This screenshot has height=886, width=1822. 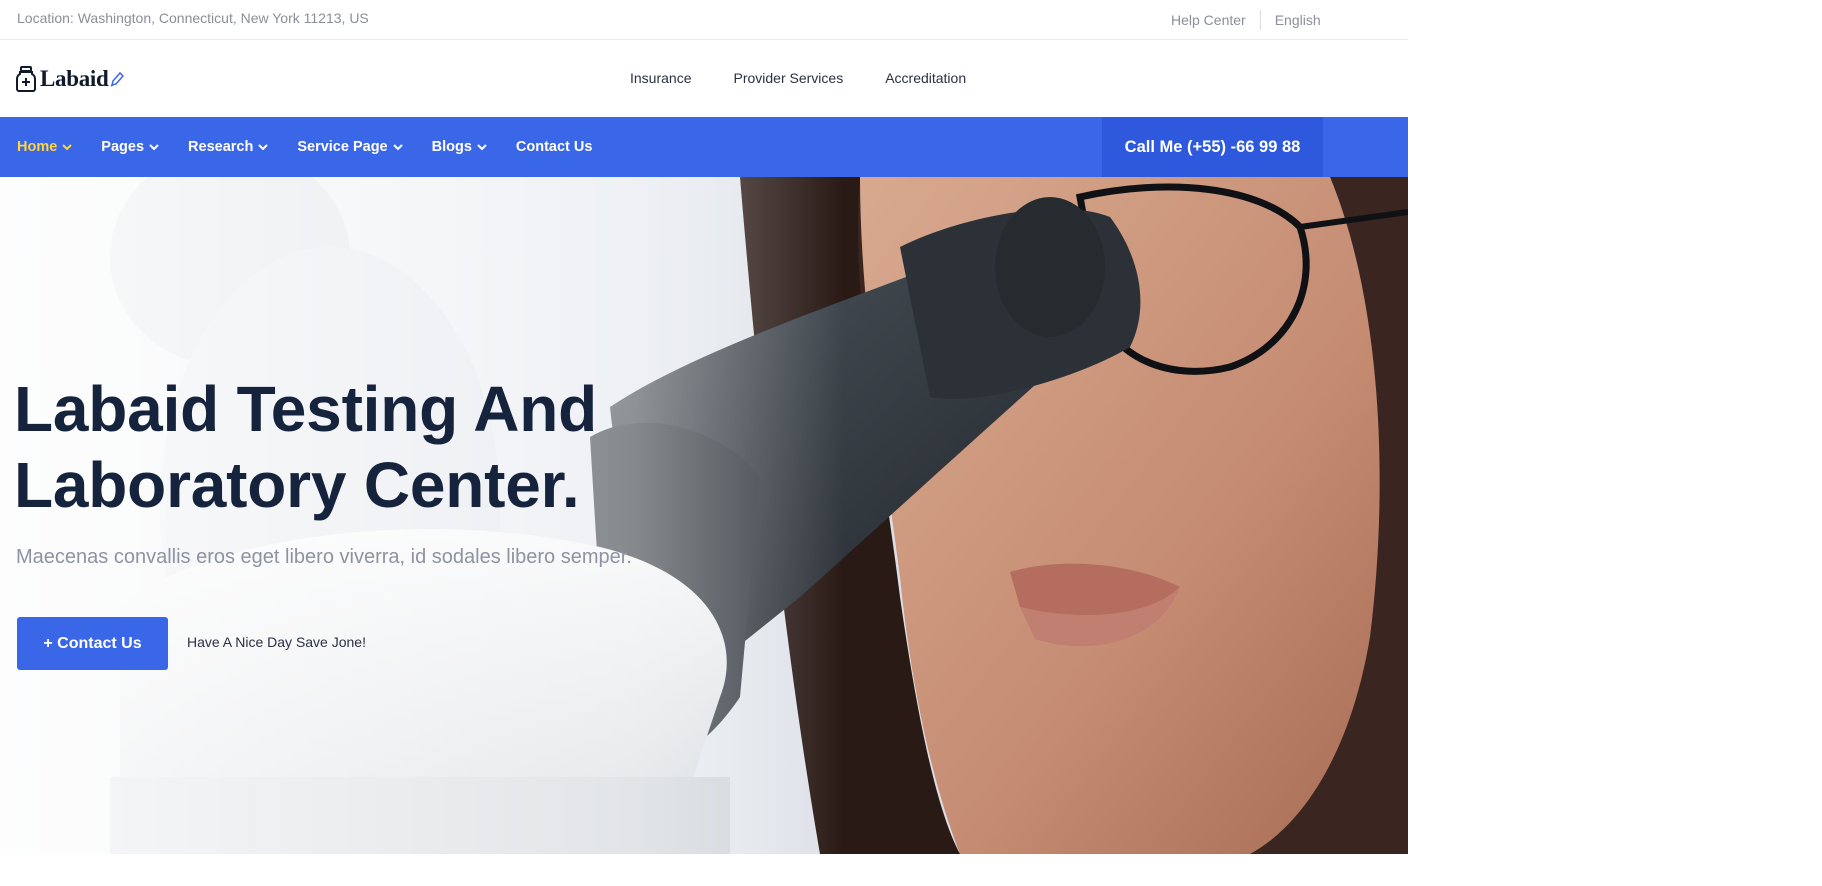 I want to click on nav-item-contact-us: Contact Us, so click(x=554, y=147).